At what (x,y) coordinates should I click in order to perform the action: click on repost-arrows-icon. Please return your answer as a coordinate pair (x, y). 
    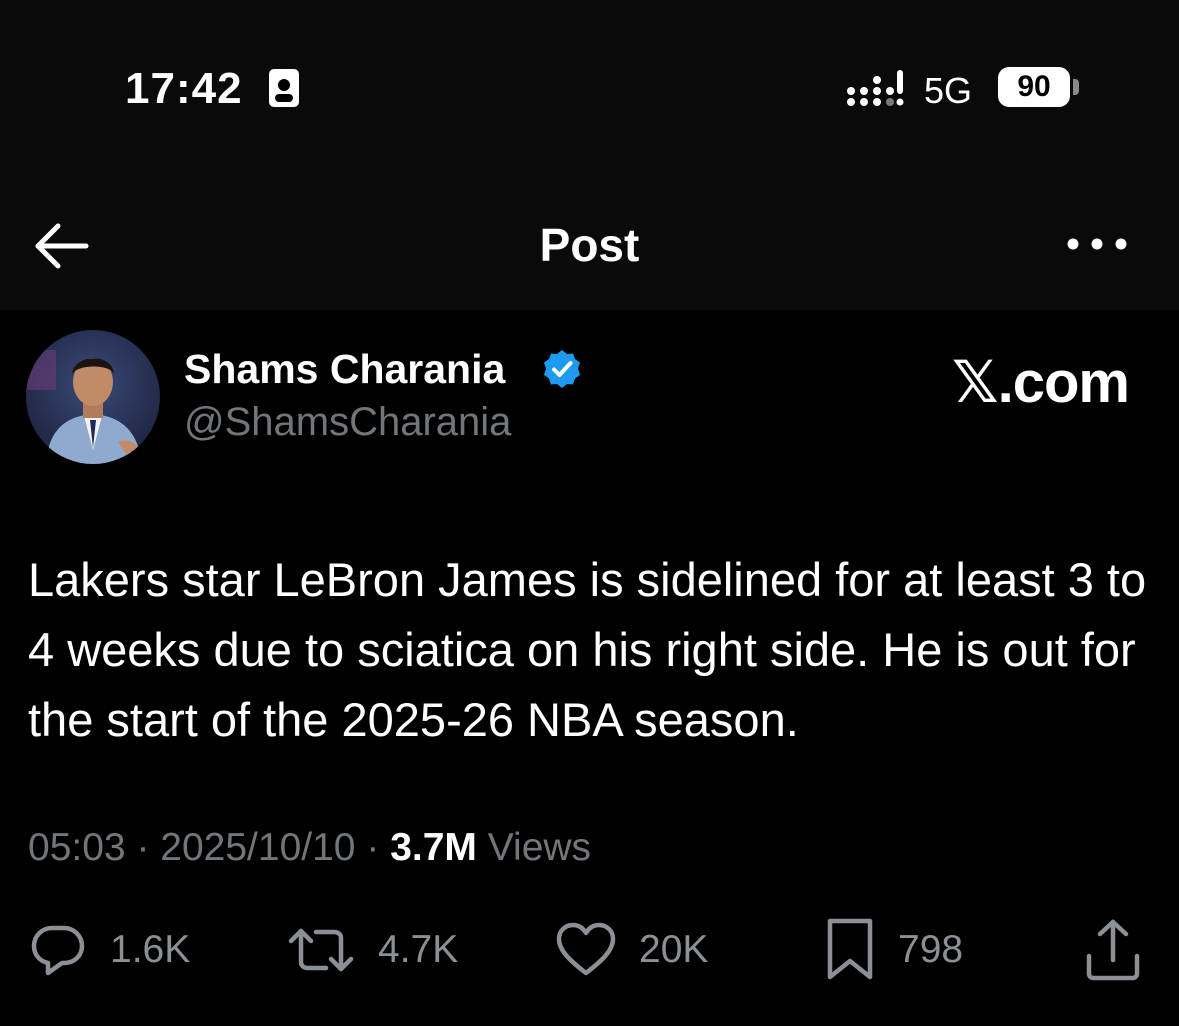
    Looking at the image, I should click on (321, 950).